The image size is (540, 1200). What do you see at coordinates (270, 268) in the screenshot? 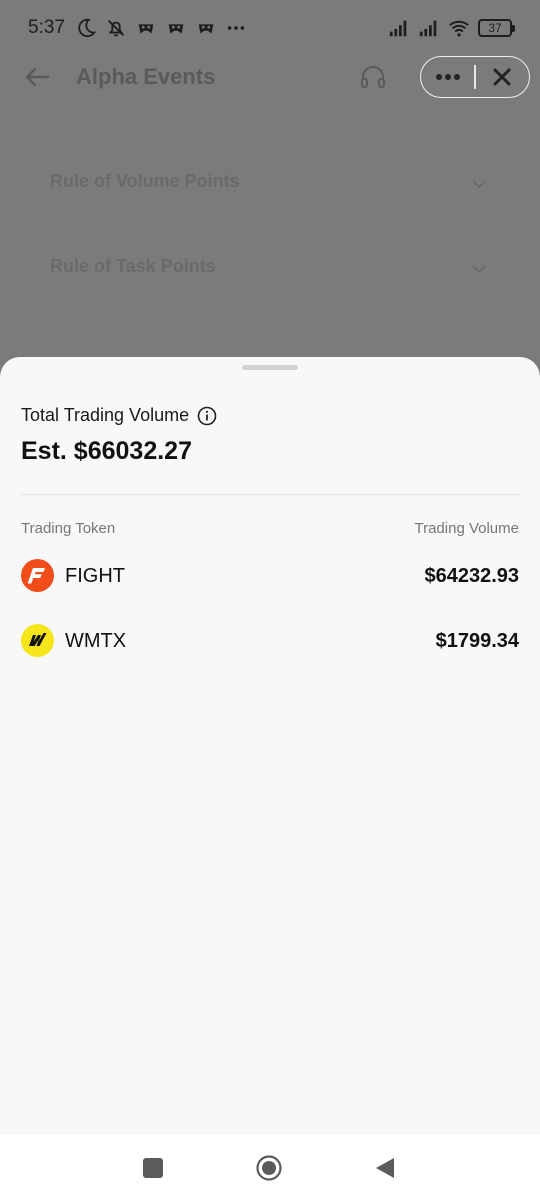
I see `rule-task-points: Rule of Task Points` at bounding box center [270, 268].